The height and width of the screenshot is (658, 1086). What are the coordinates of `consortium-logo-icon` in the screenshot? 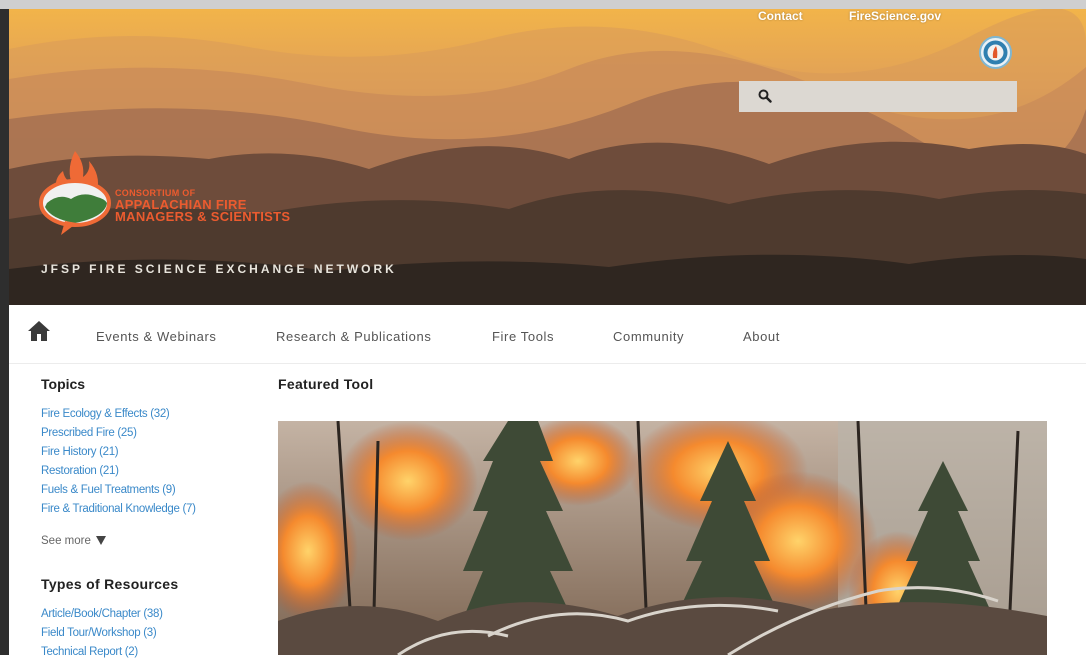 It's located at (77, 191).